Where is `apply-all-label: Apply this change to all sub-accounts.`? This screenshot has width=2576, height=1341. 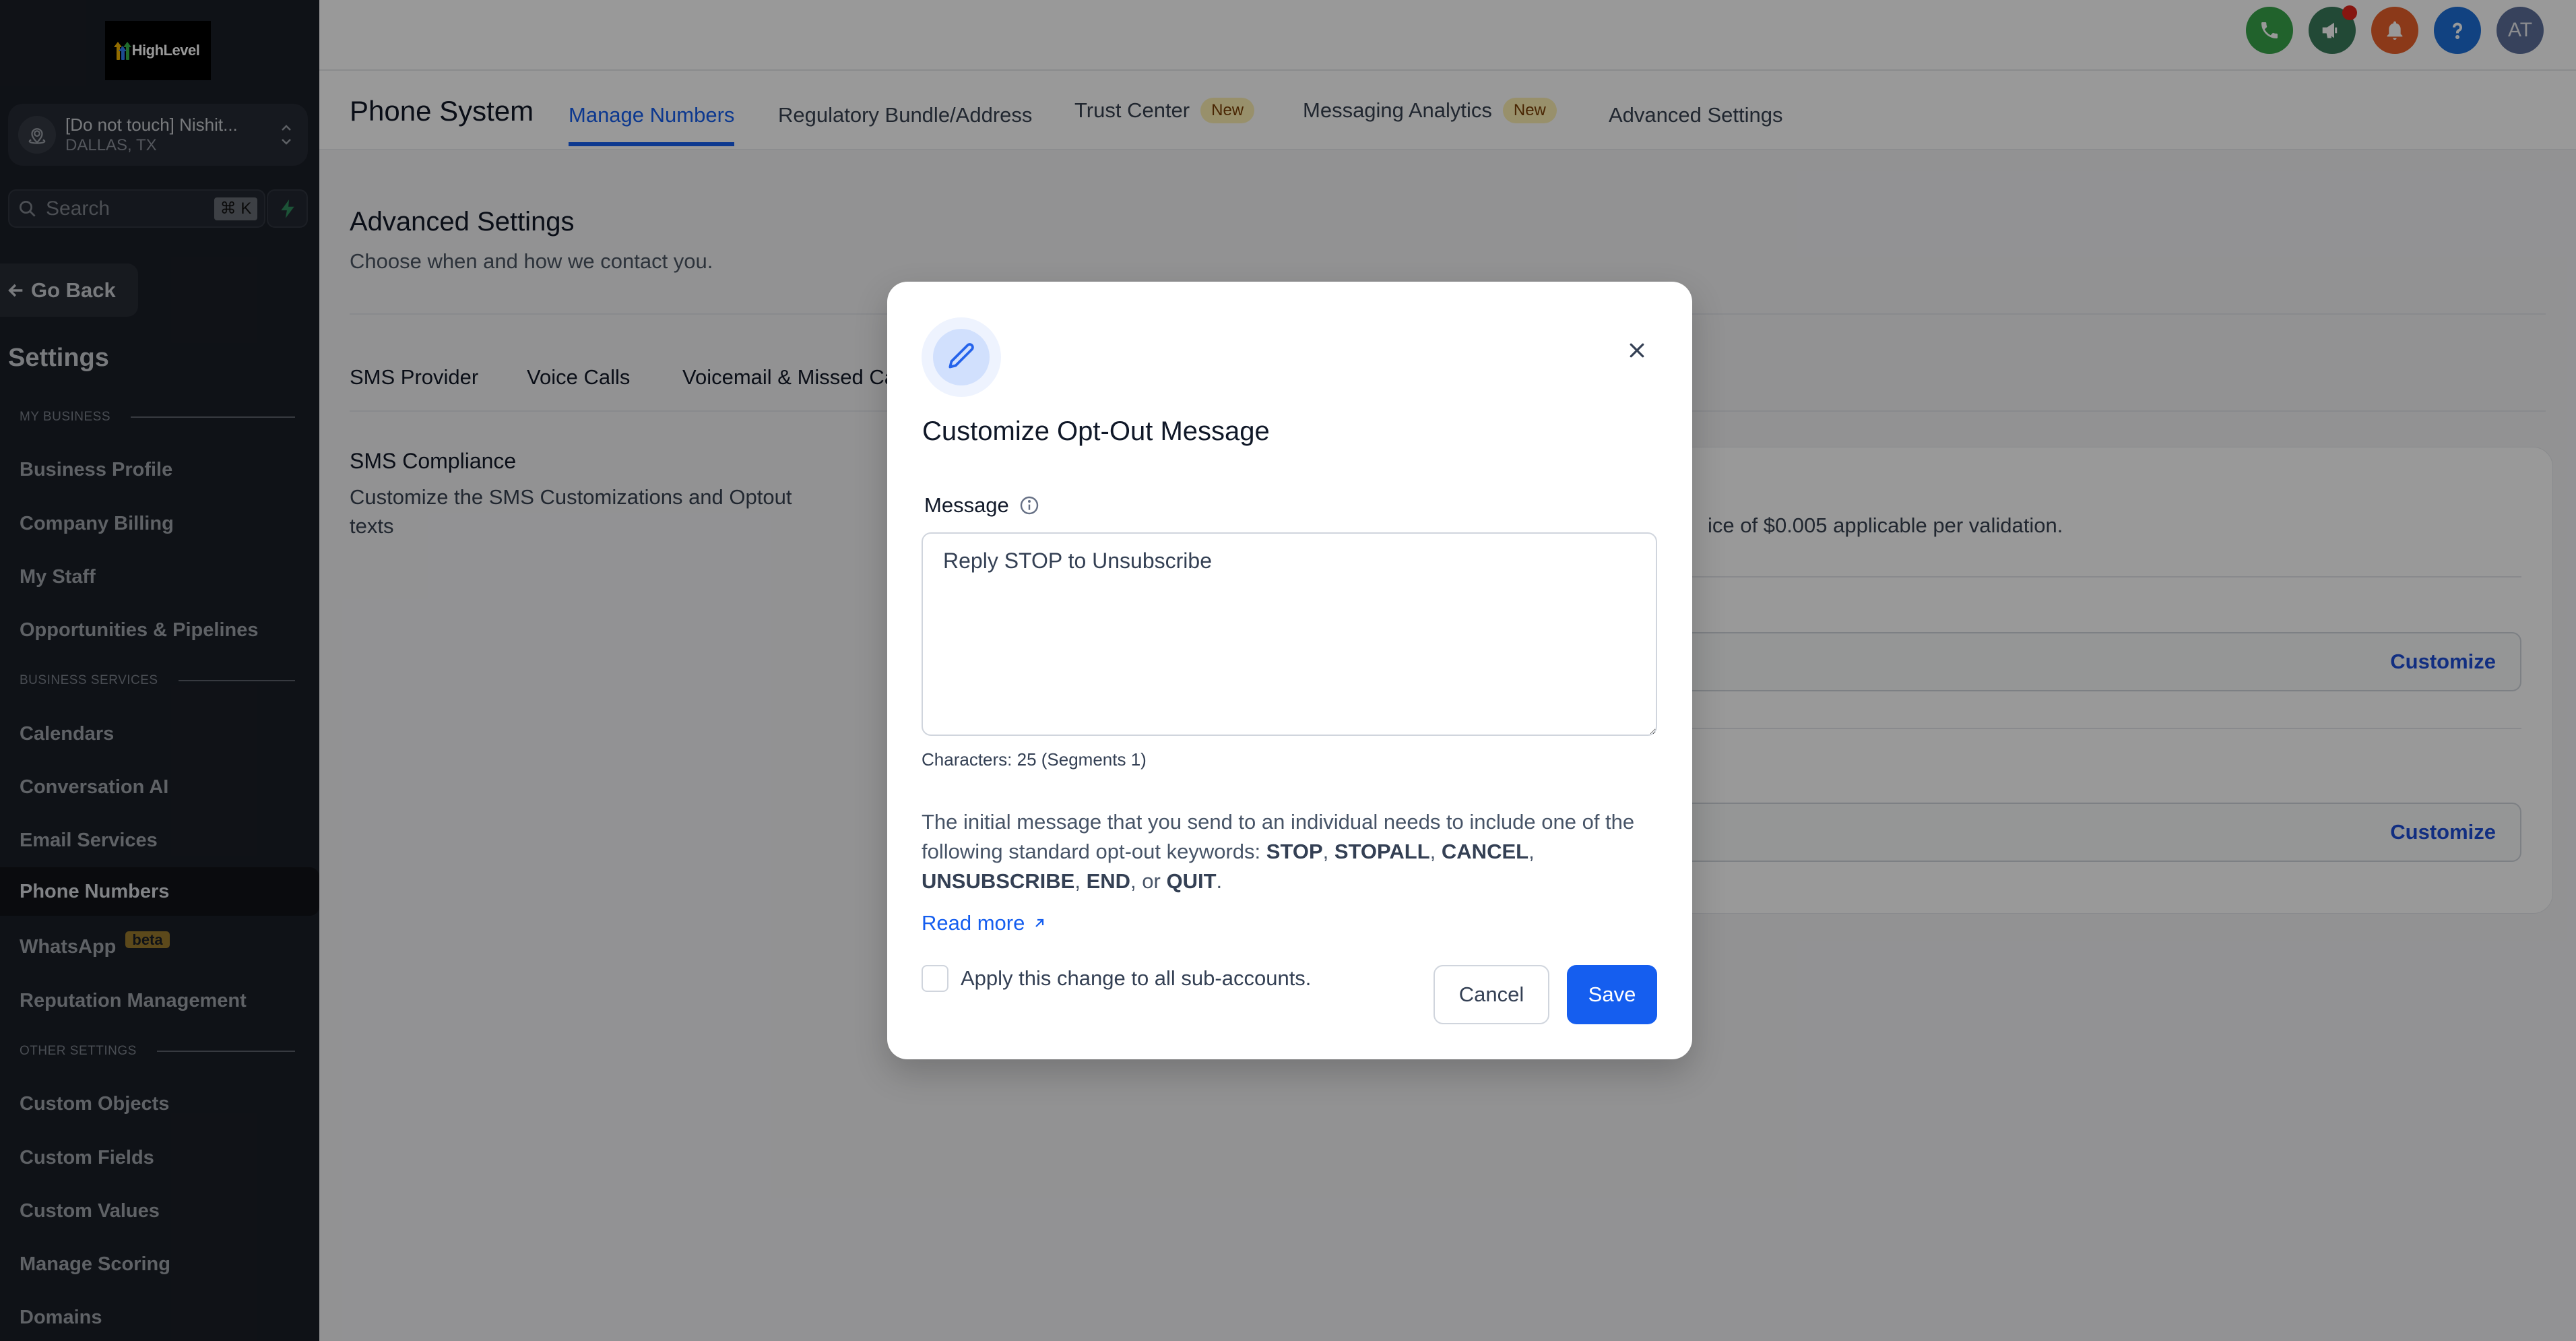 apply-all-label: Apply this change to all sub-accounts. is located at coordinates (1137, 978).